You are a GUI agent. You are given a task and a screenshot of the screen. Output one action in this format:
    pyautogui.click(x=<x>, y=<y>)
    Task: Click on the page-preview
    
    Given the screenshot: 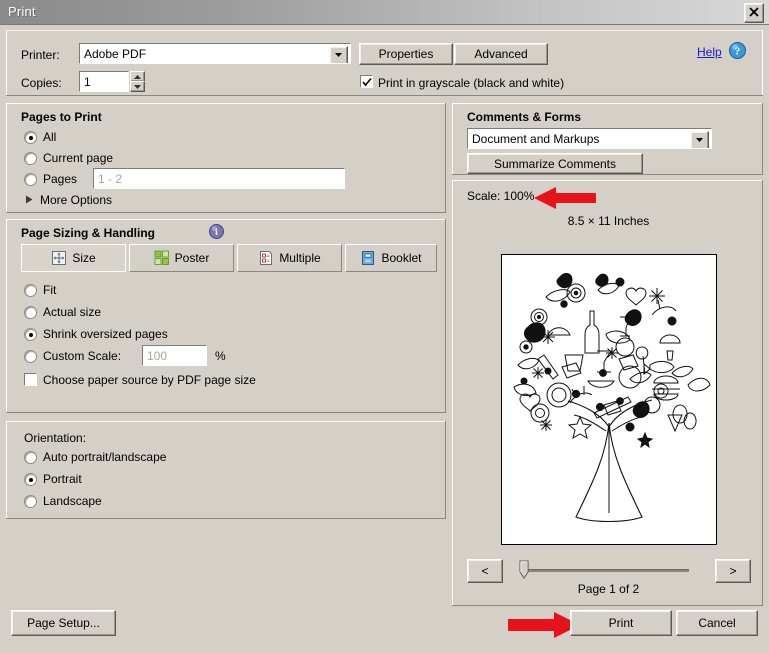 What is the action you would take?
    pyautogui.click(x=609, y=399)
    